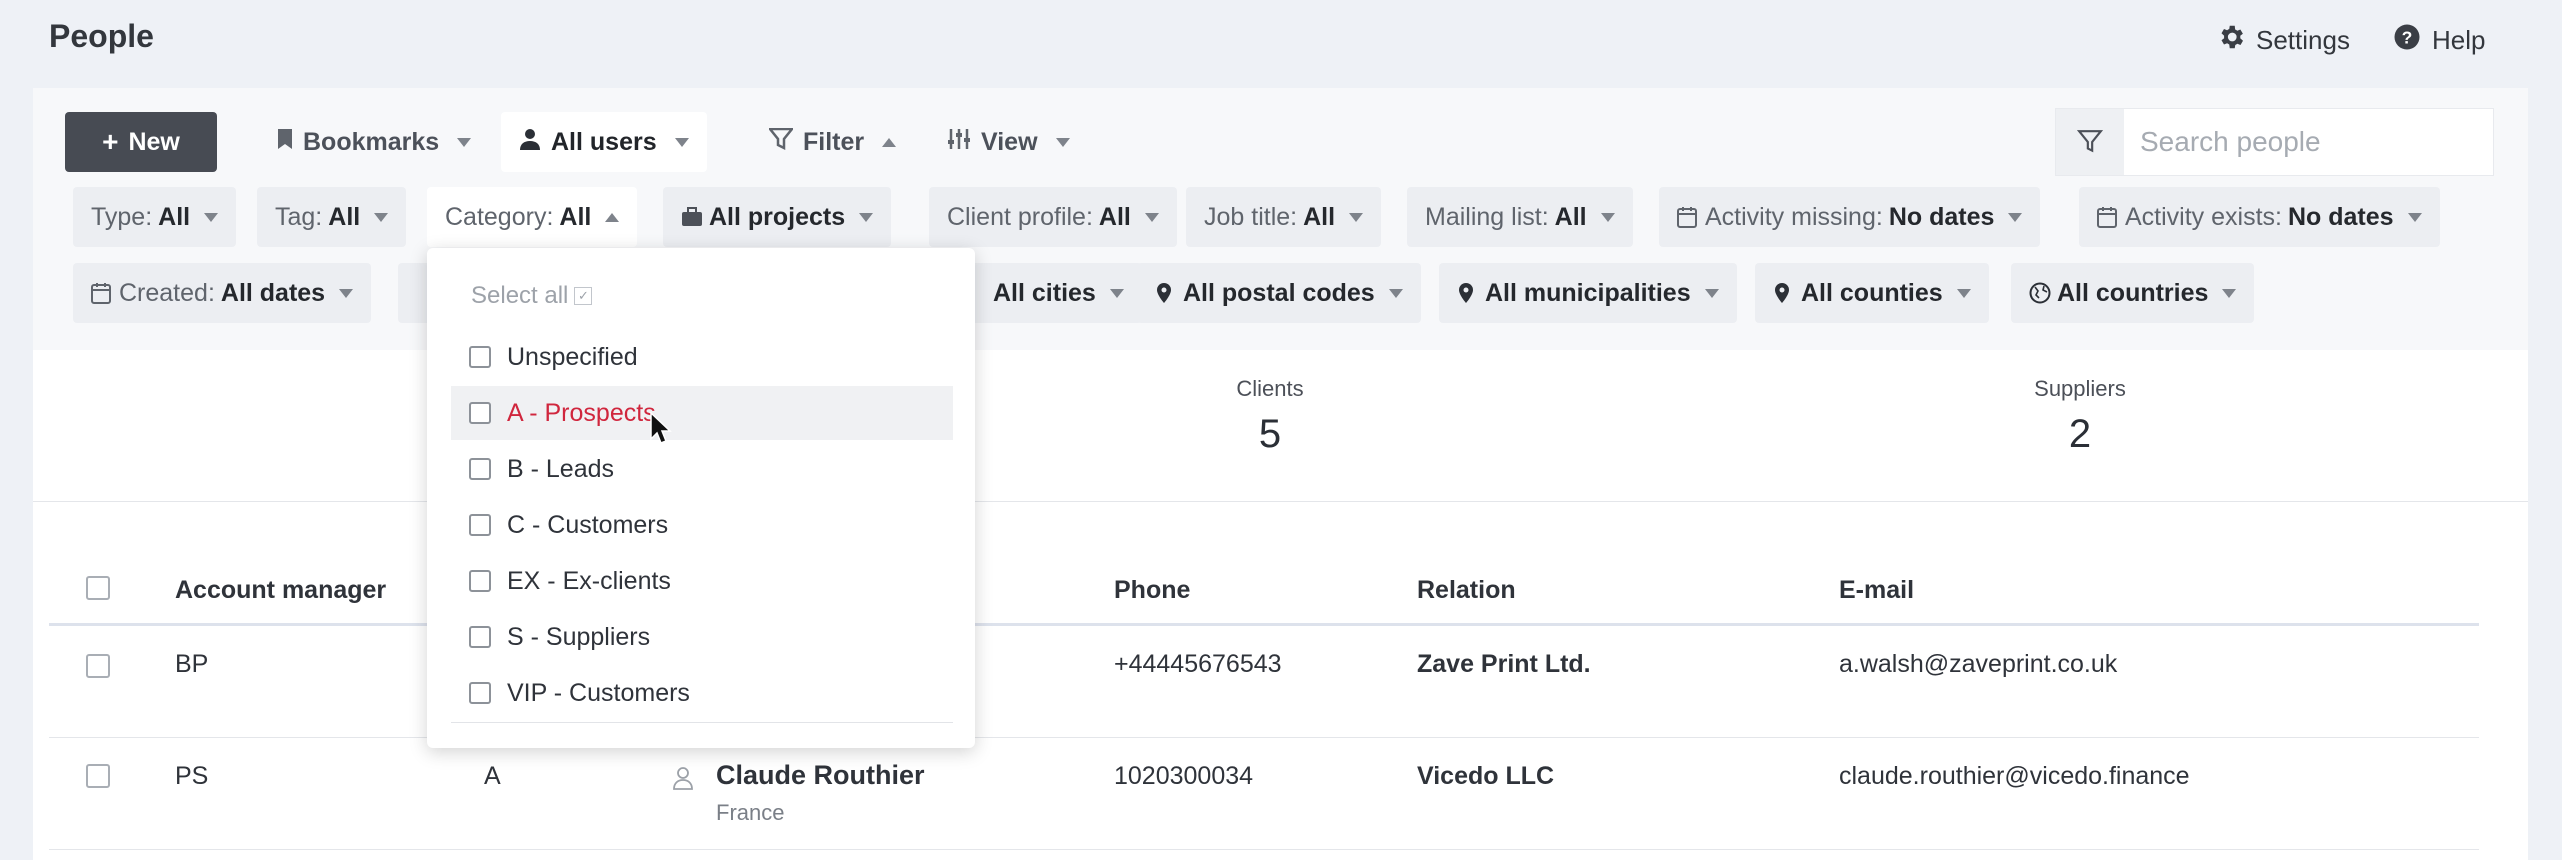 This screenshot has width=2562, height=860. Describe the element at coordinates (2090, 142) in the screenshot. I see `search-filter-icon` at that location.